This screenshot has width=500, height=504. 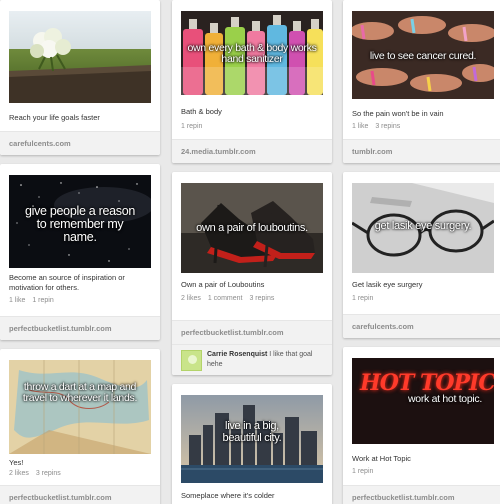 What do you see at coordinates (237, 354) in the screenshot?
I see `commenter-name: Carrie Rosenquist` at bounding box center [237, 354].